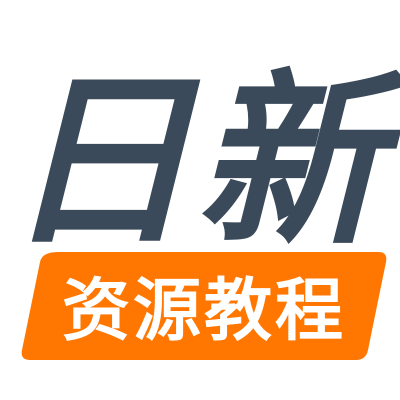 The image size is (400, 400). I want to click on logo-subtitle: 资源教程, so click(204, 311).